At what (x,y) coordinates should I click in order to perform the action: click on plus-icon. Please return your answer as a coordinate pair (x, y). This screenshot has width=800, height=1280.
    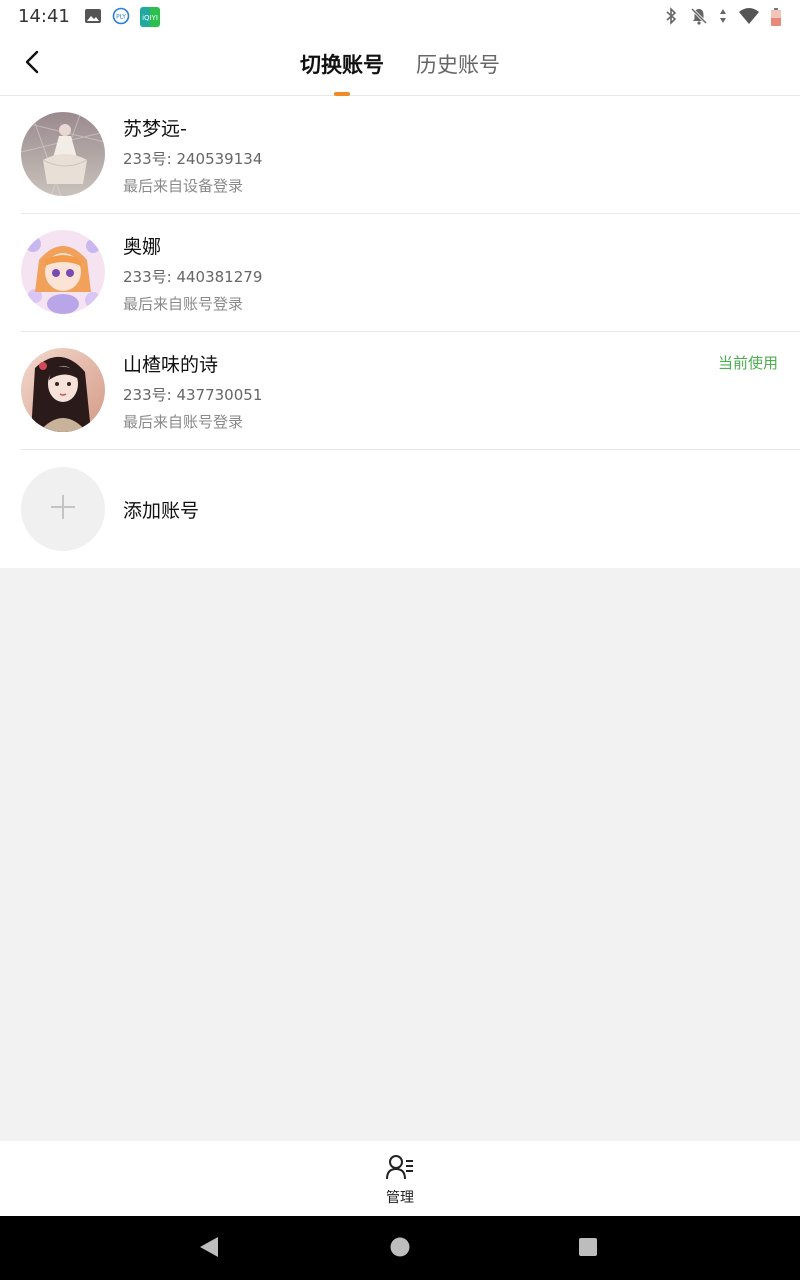
    Looking at the image, I should click on (63, 509).